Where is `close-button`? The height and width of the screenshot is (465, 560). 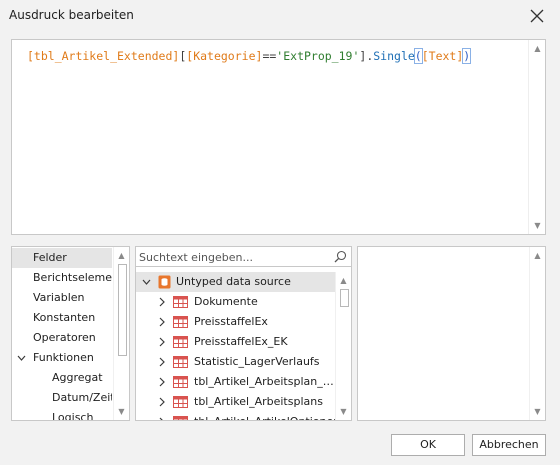 close-button is located at coordinates (537, 16).